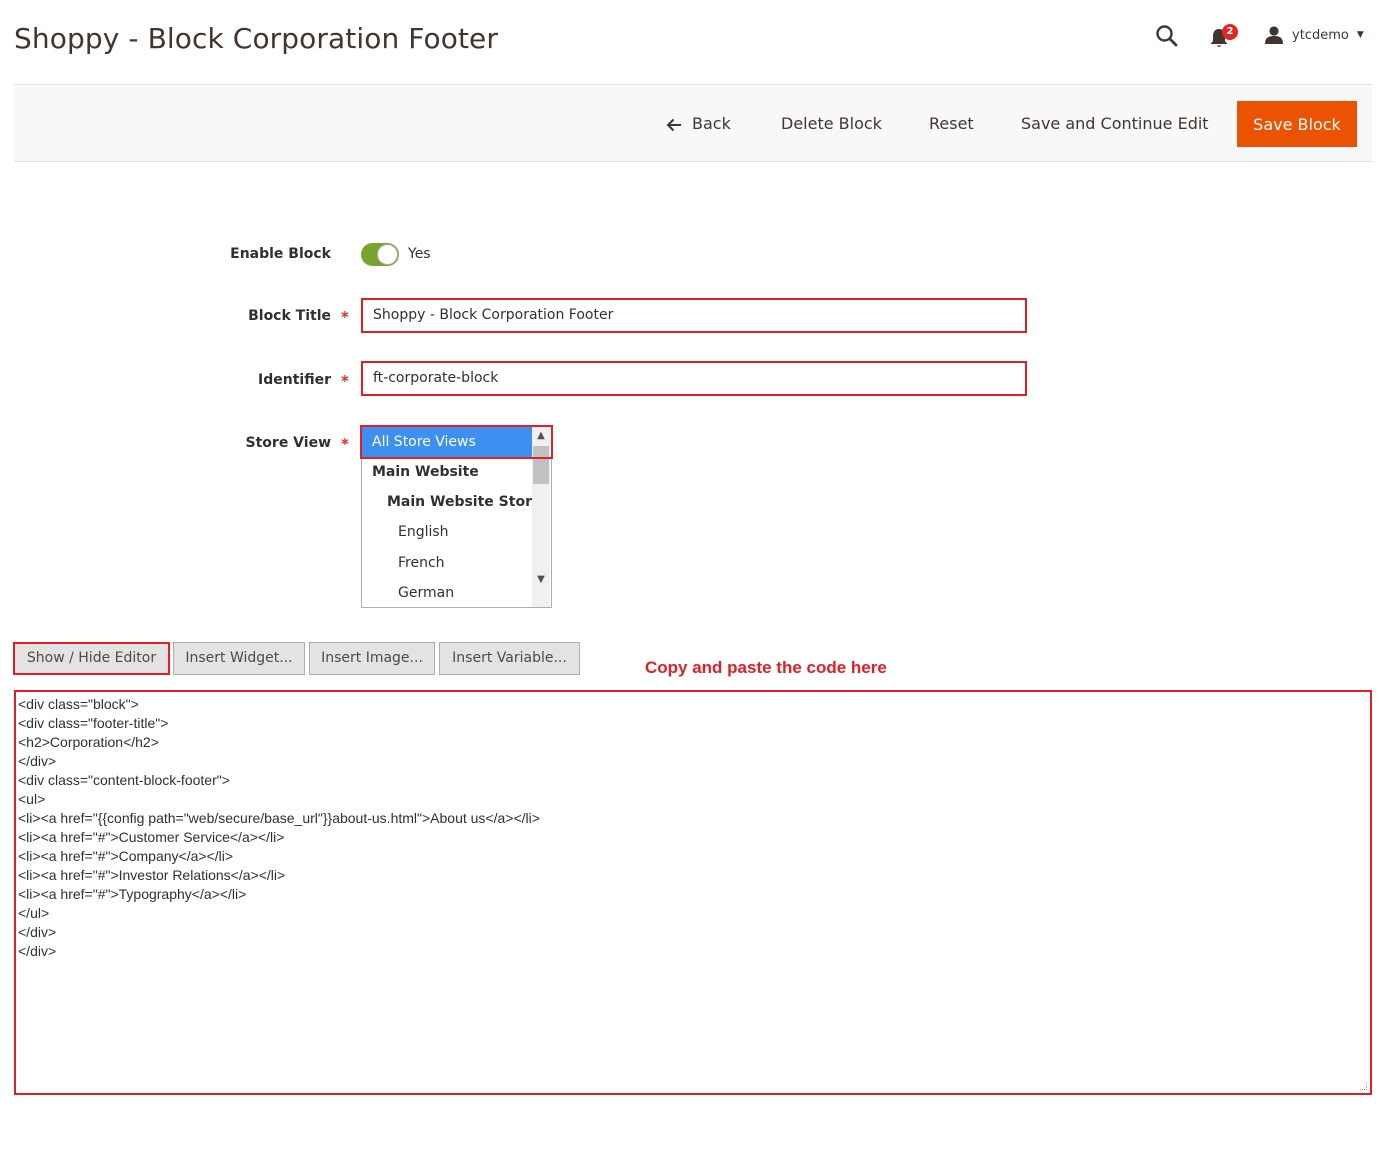  I want to click on user-name: ytcdemo, so click(1320, 35).